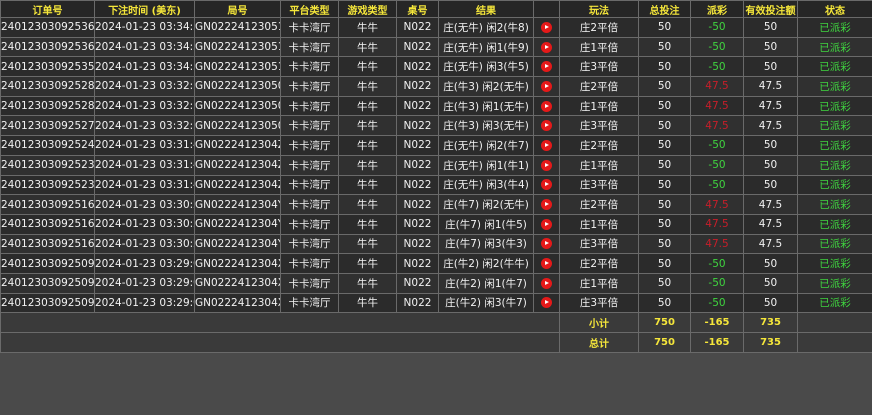 The image size is (872, 415). I want to click on result-cell: 庄(无牛) 闲3(牛4), so click(486, 185).